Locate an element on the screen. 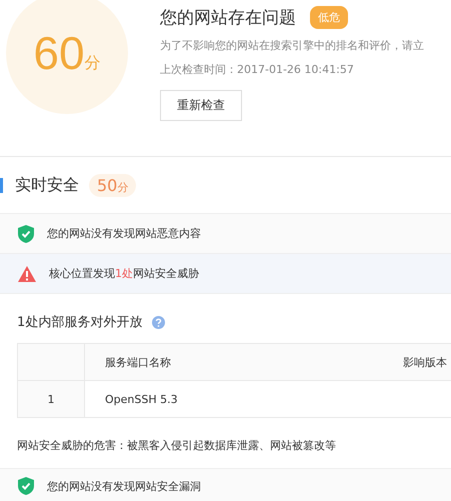  score-value: 60 is located at coordinates (59, 53).